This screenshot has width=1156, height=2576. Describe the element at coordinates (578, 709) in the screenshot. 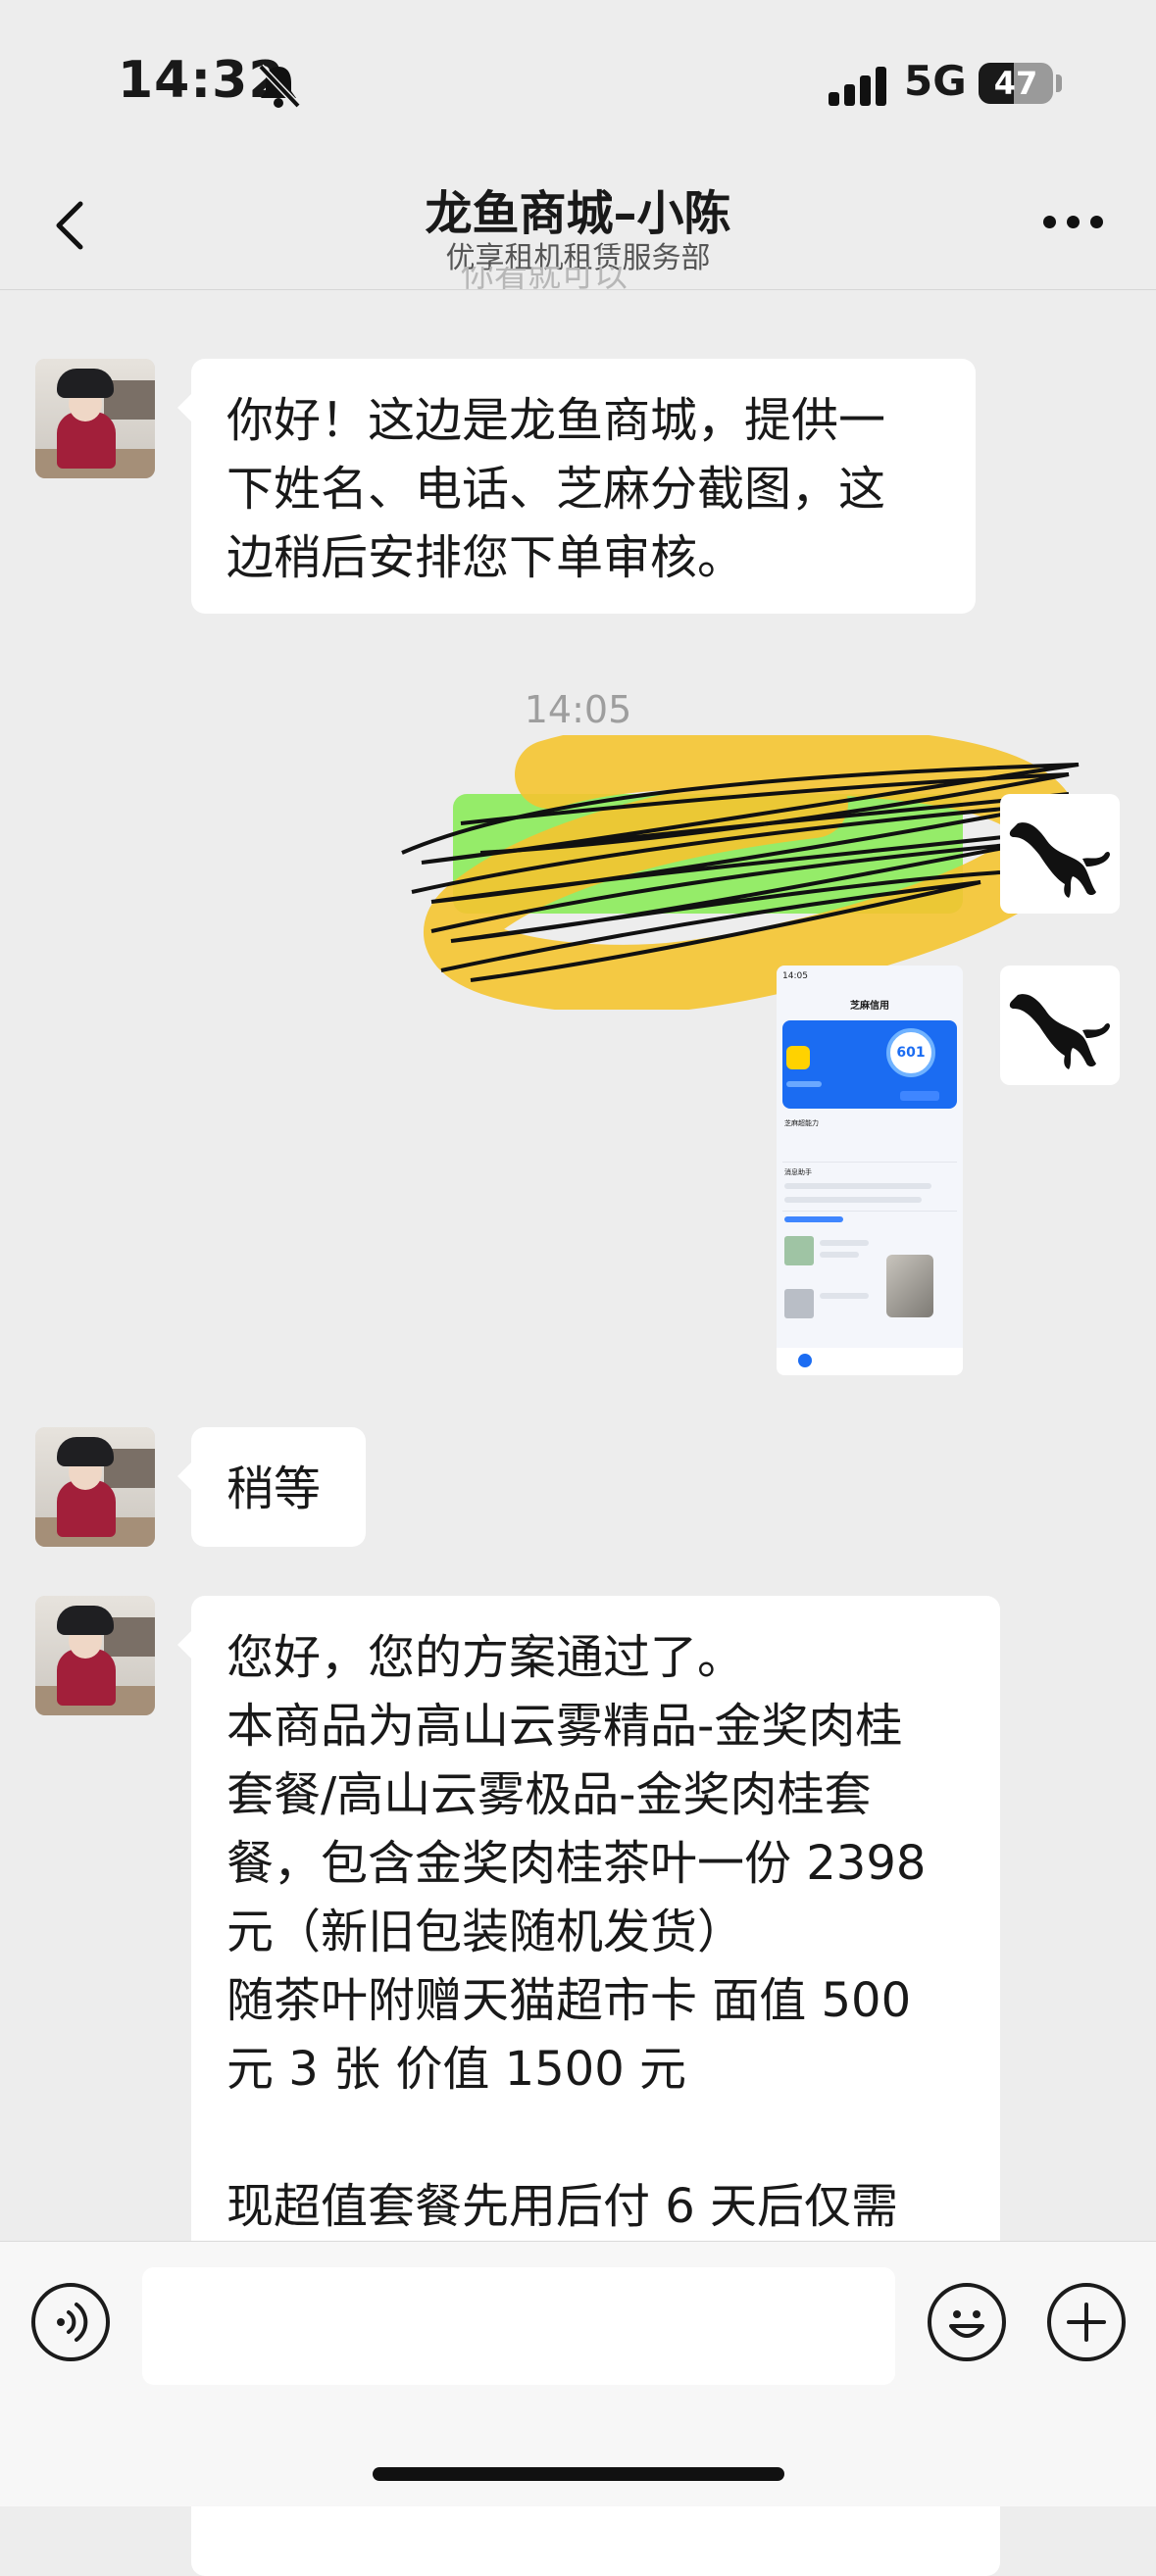

I see `message-timestamp: 14:05` at that location.